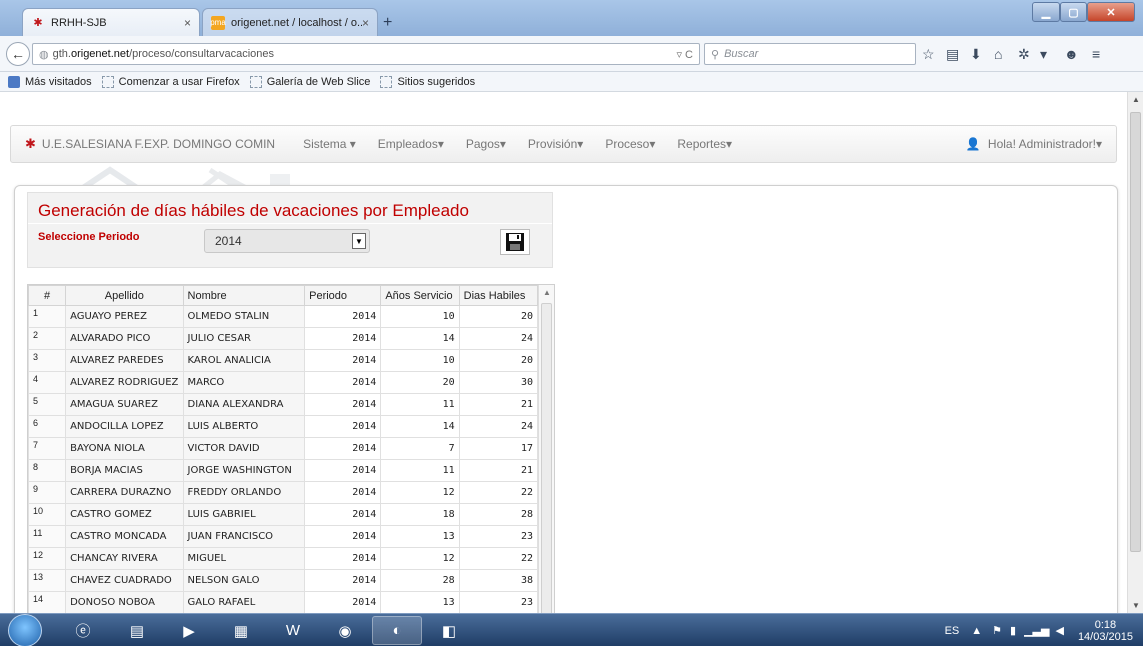 The width and height of the screenshot is (1143, 646). Describe the element at coordinates (1046, 12) in the screenshot. I see `minimize-button: ▁` at that location.